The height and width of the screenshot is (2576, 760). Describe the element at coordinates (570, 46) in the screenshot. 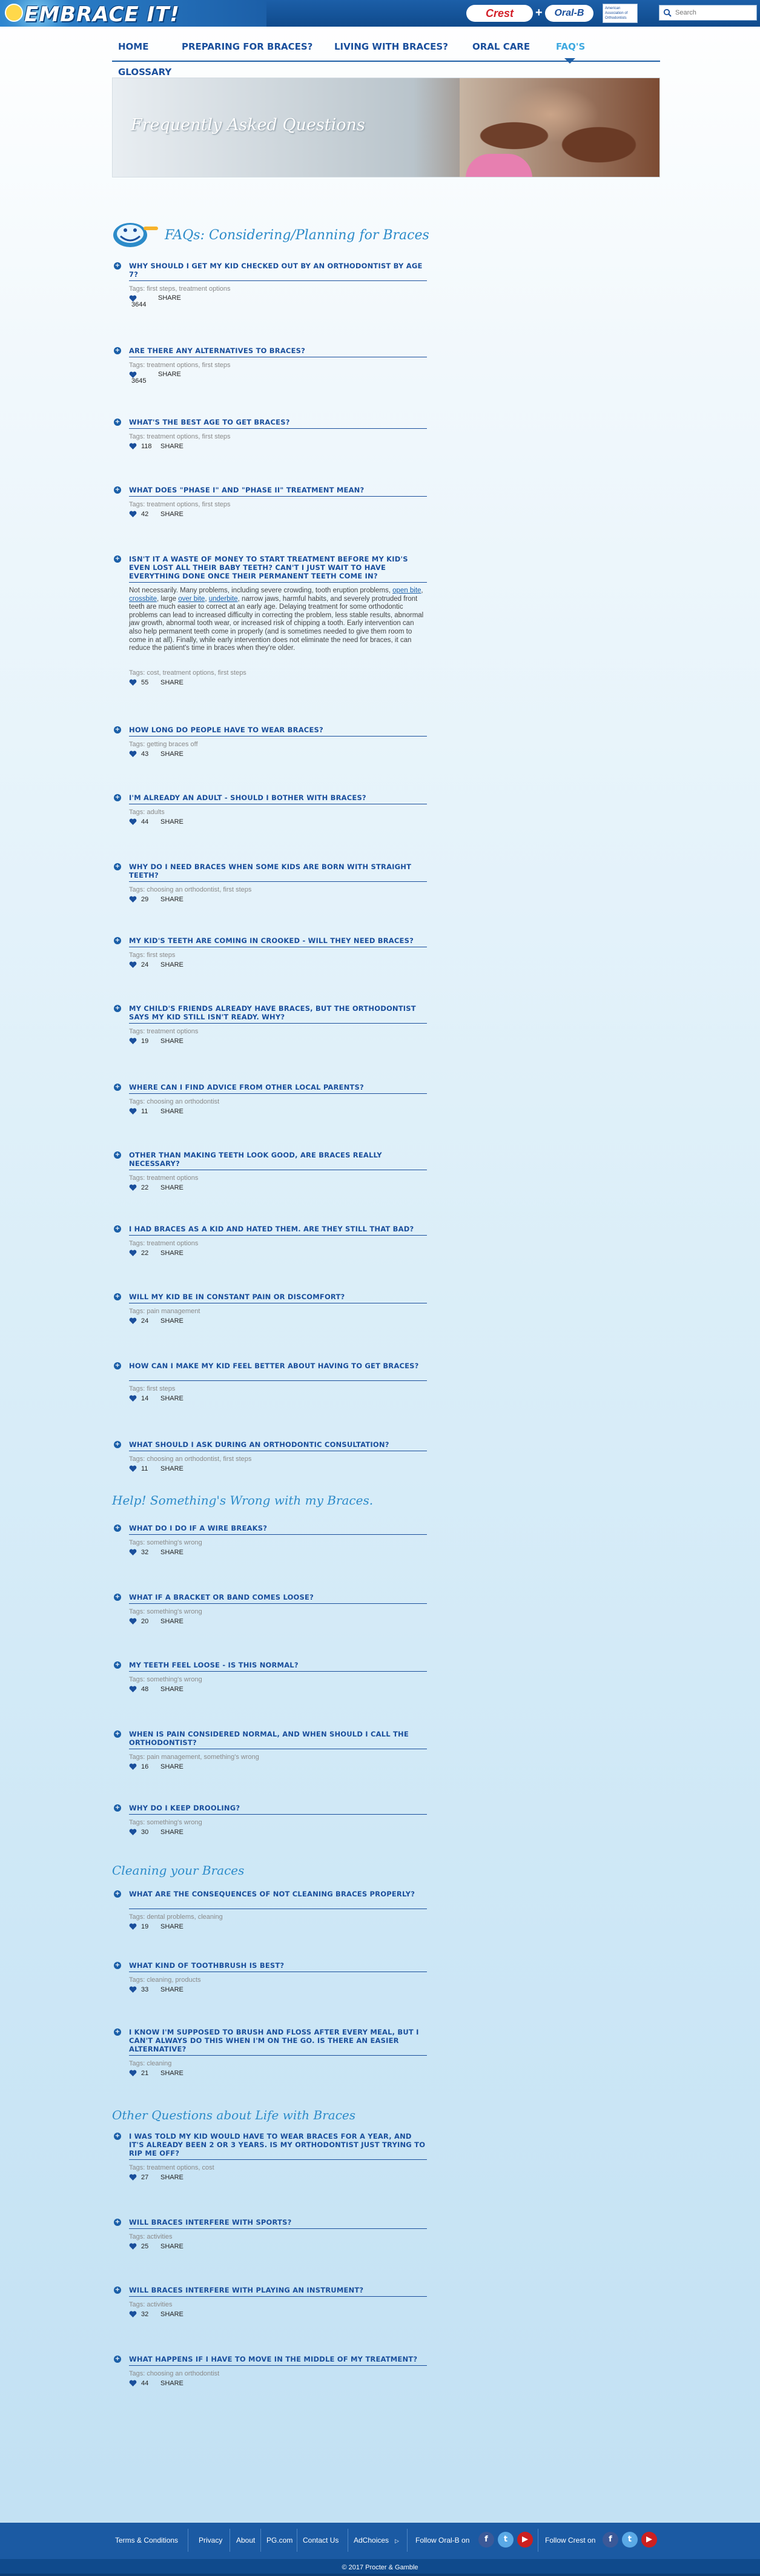

I see `nav-faqs: FAQ'S` at that location.